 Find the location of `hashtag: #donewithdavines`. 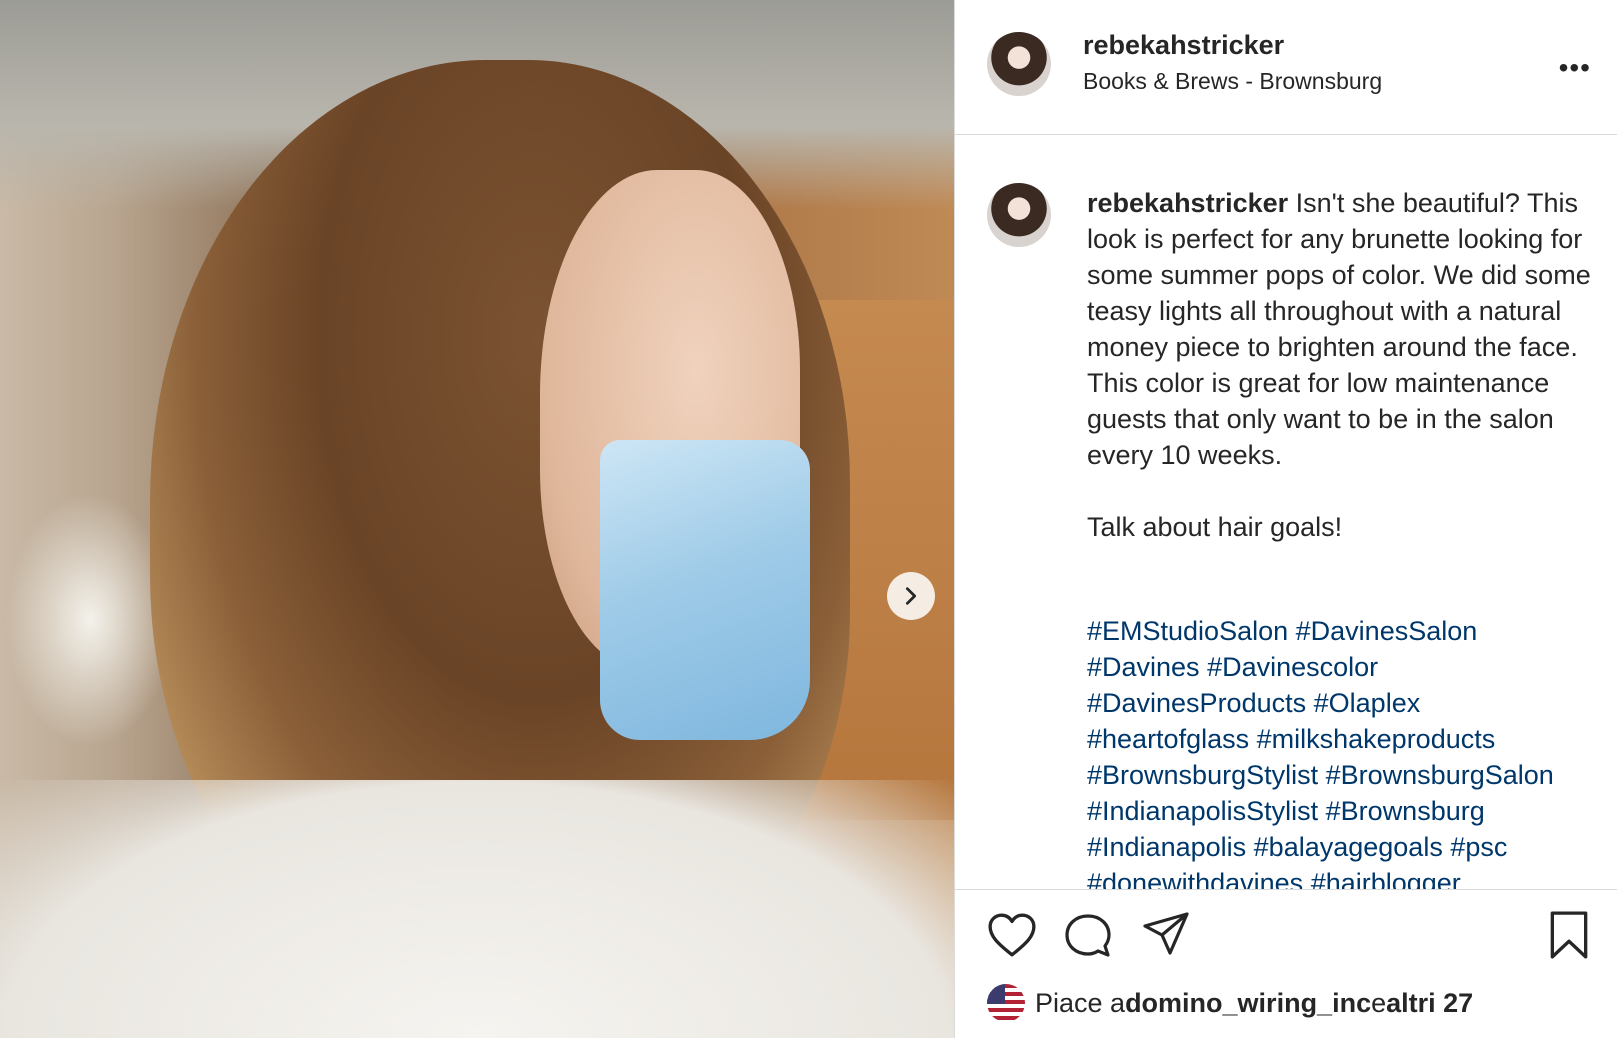

hashtag: #donewithdavines is located at coordinates (1195, 878).